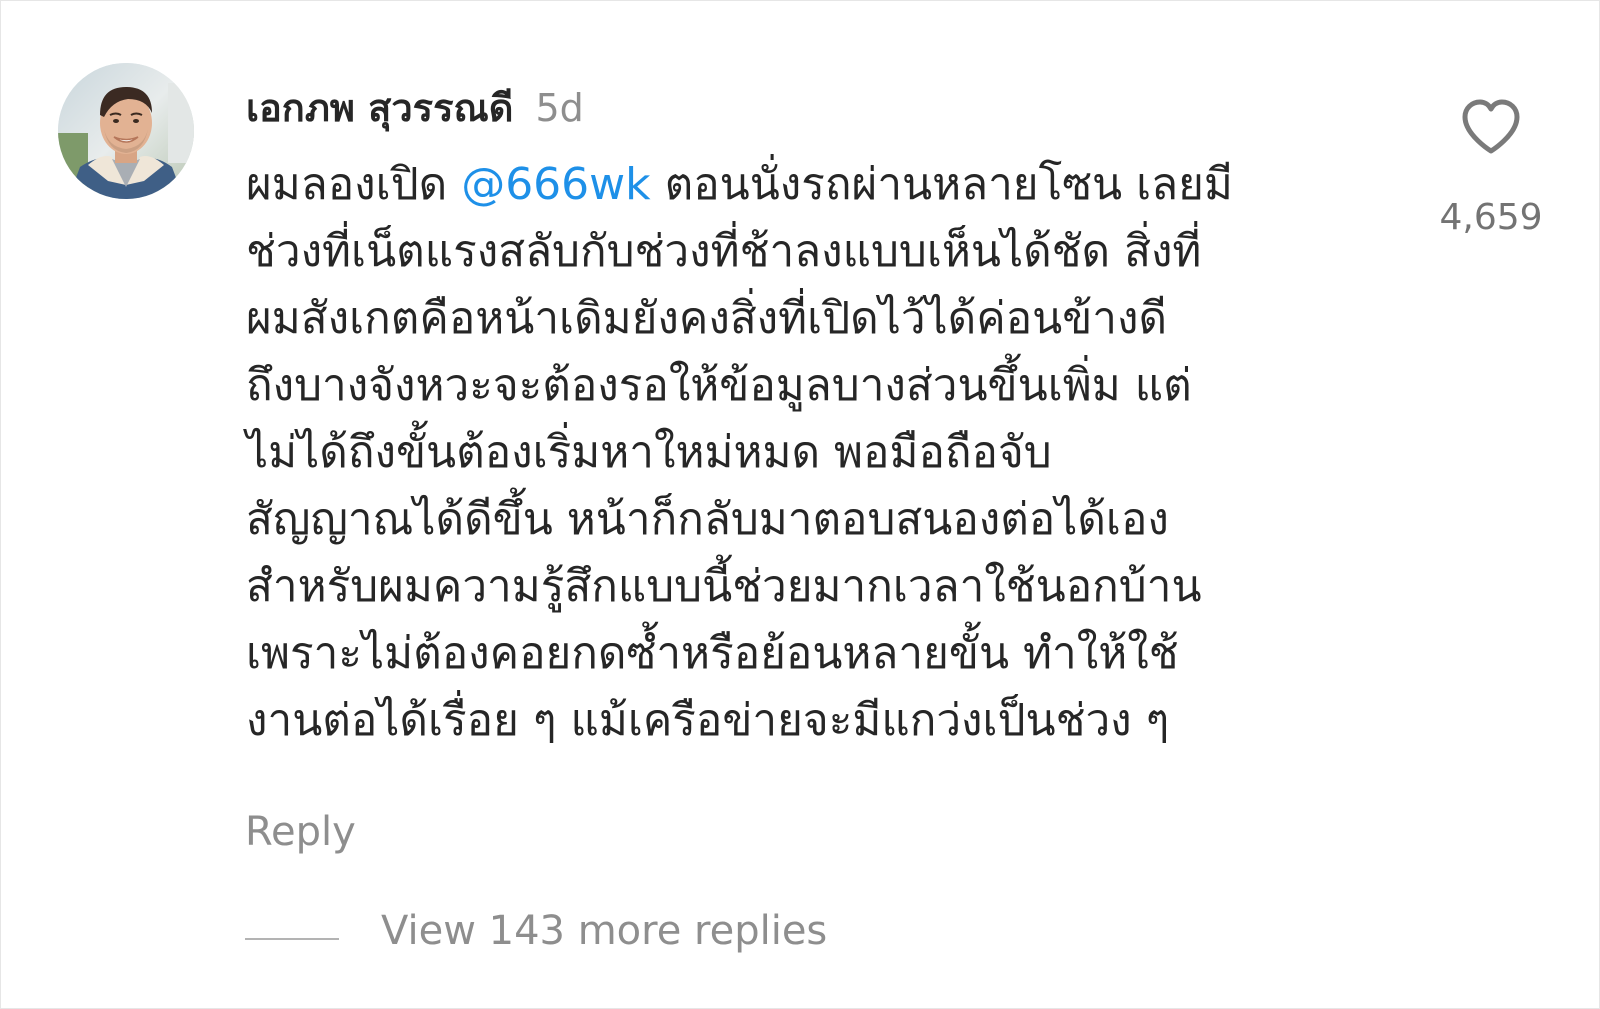  I want to click on mention-link: @666wk, so click(555, 184).